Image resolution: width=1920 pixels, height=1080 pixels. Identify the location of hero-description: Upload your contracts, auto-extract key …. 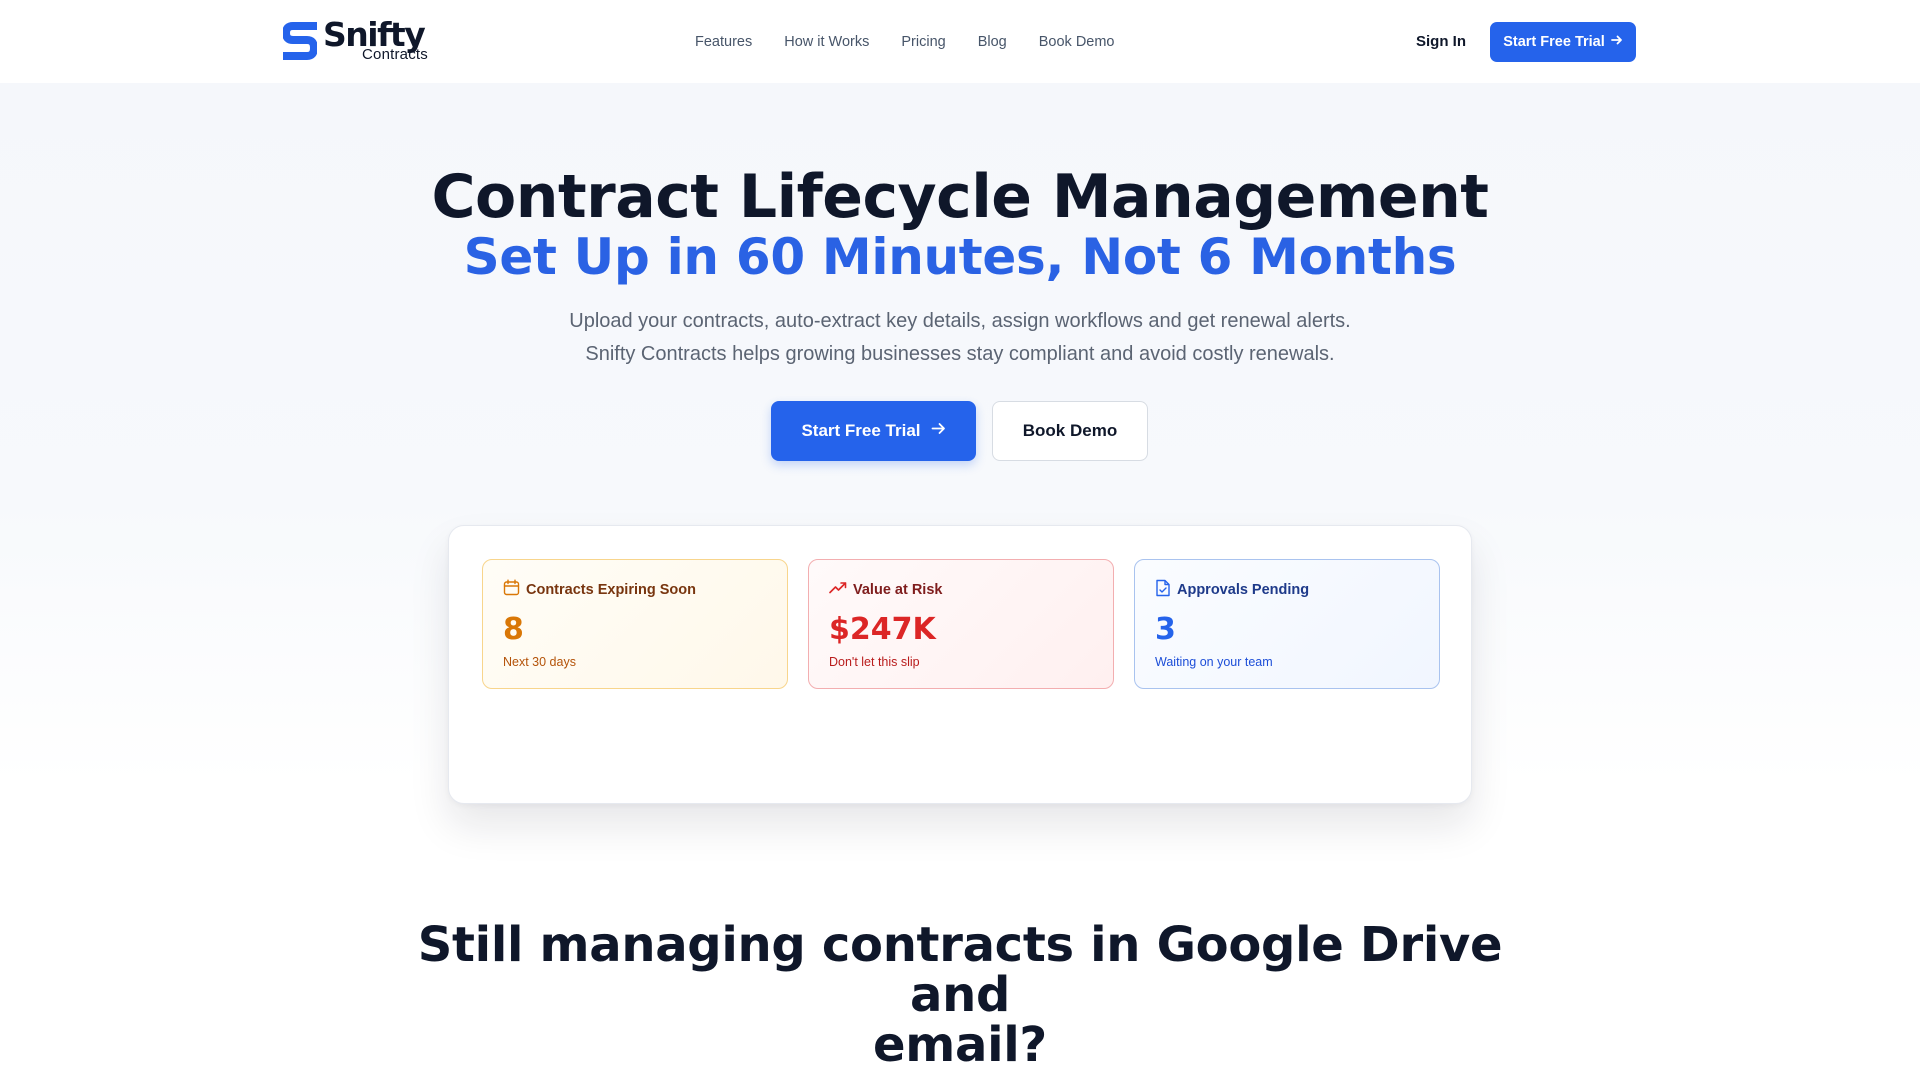
(960, 338).